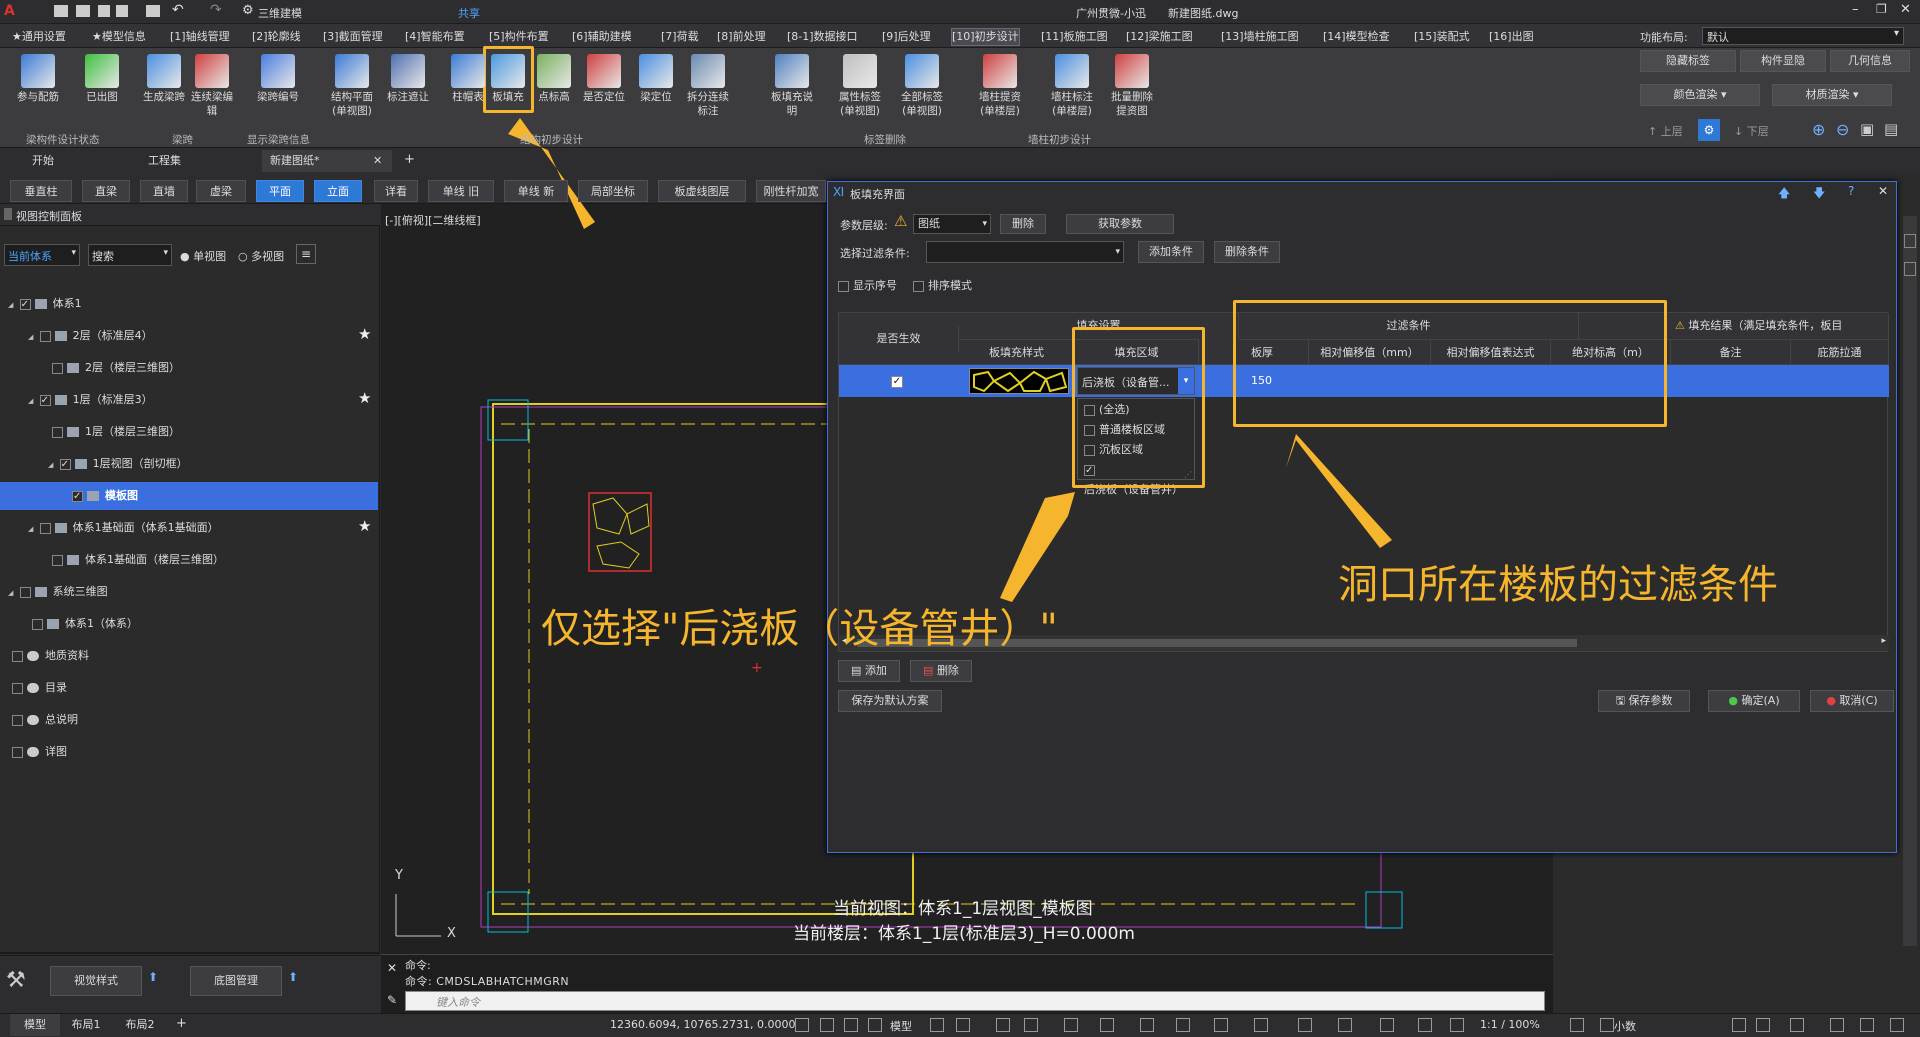 The image size is (1920, 1037). Describe the element at coordinates (261, 256) in the screenshot. I see `multi-view-radio: ○ 多视图` at that location.